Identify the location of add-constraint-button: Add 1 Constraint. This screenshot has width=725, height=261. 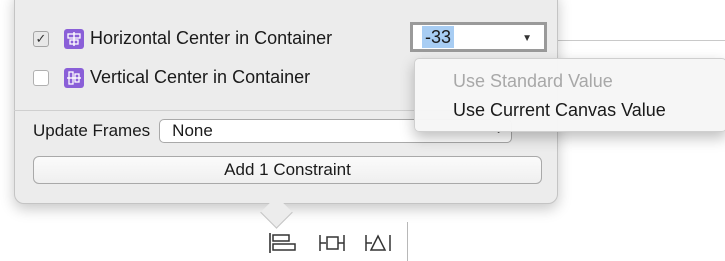
(287, 170).